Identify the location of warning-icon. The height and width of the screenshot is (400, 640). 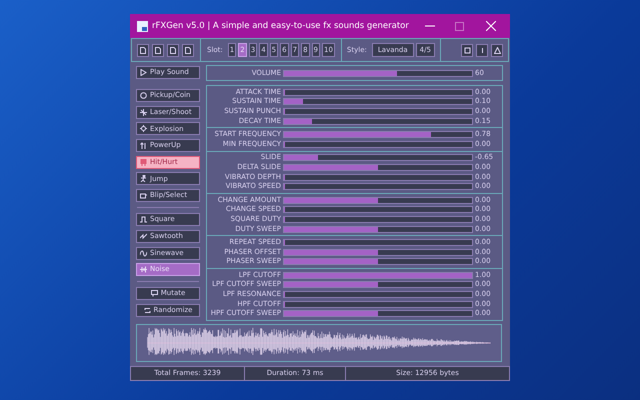
(497, 50).